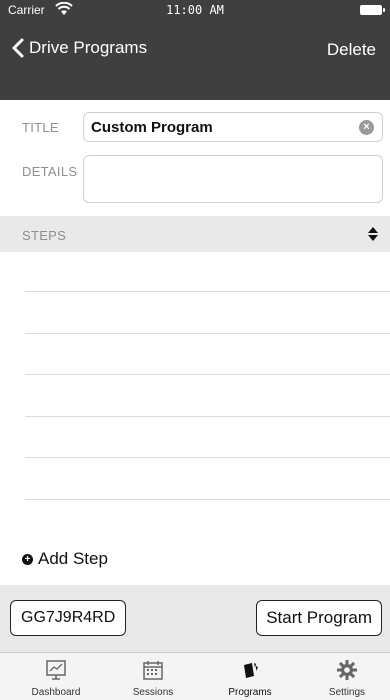 The image size is (390, 700). What do you see at coordinates (56, 670) in the screenshot?
I see `dashboard-icon` at bounding box center [56, 670].